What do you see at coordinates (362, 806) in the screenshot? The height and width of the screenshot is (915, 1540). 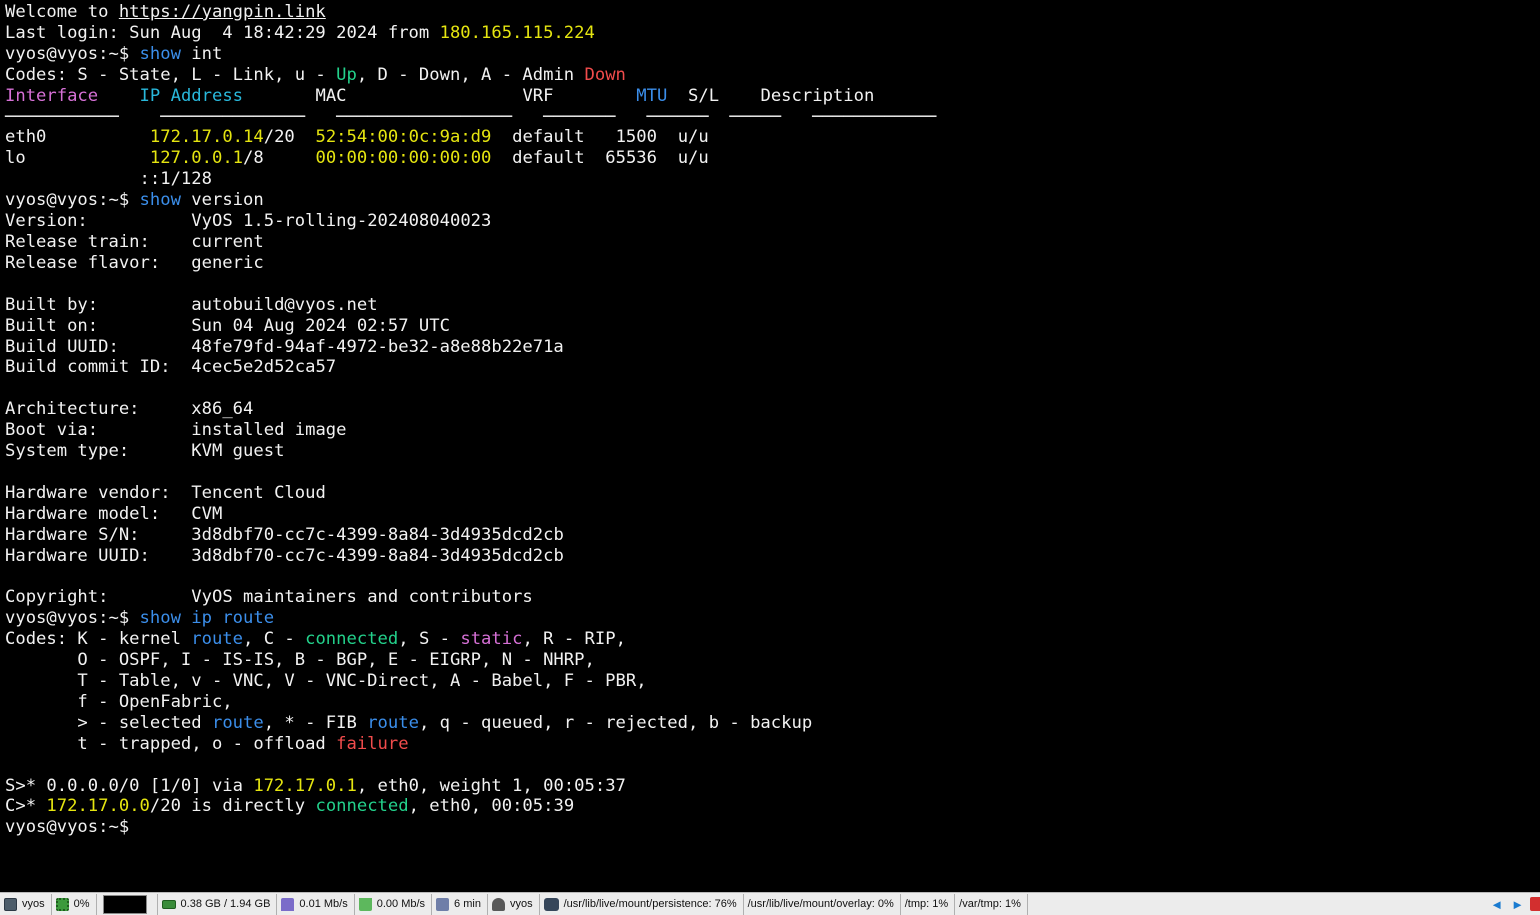 I see `route-connected: connected` at bounding box center [362, 806].